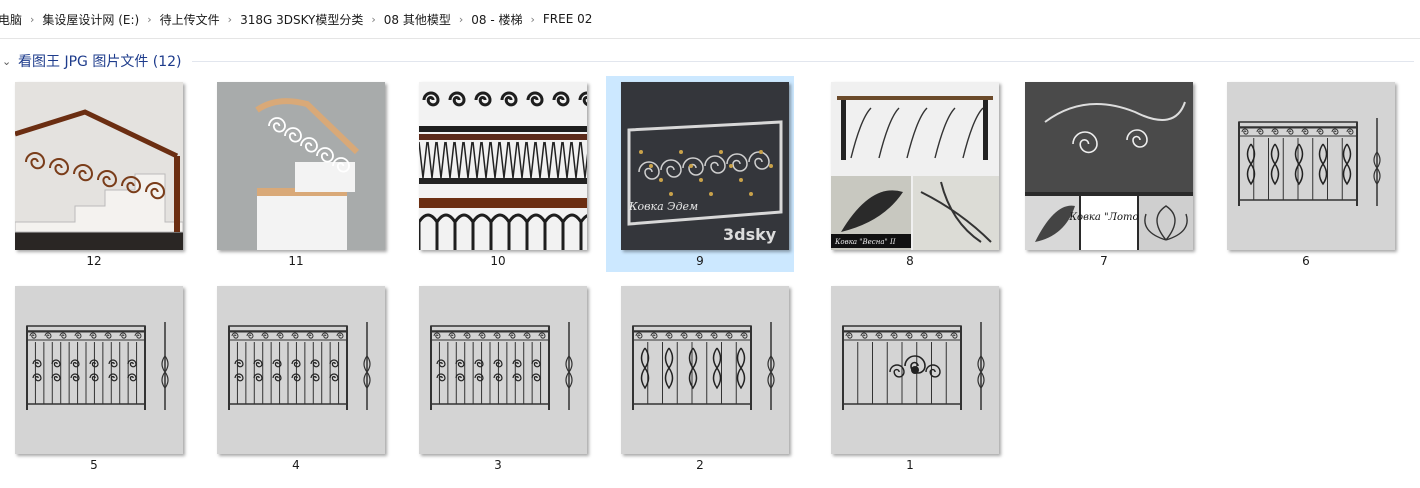 The width and height of the screenshot is (1420, 488). I want to click on chevron-down-icon: ⌄, so click(9, 61).